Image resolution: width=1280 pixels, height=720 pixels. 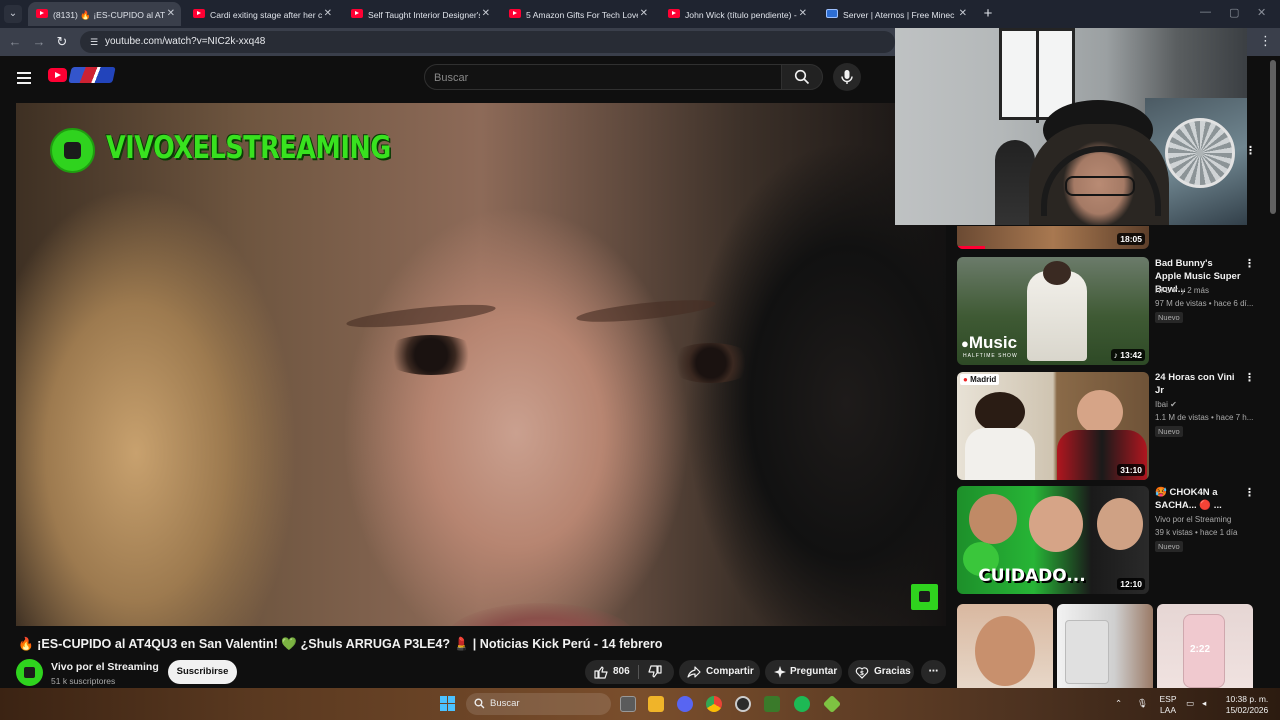 I want to click on sidebar-thumbnail: ● Madrid 31:10, so click(x=1053, y=426).